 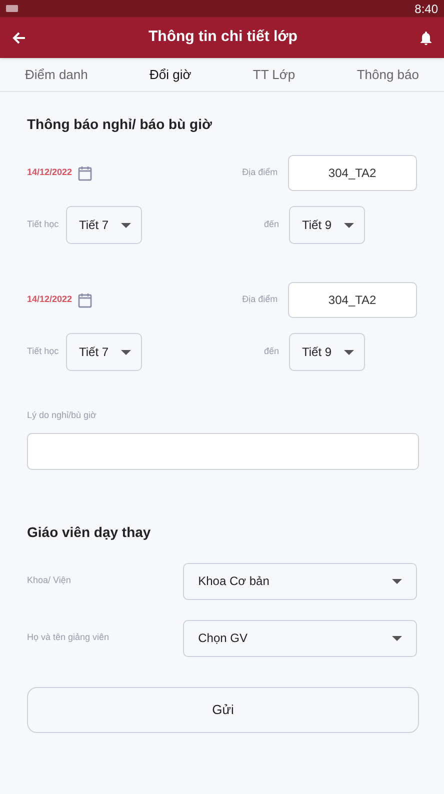 I want to click on section-title: Thông báo nghỉ/ báo bù giờ, so click(x=120, y=124).